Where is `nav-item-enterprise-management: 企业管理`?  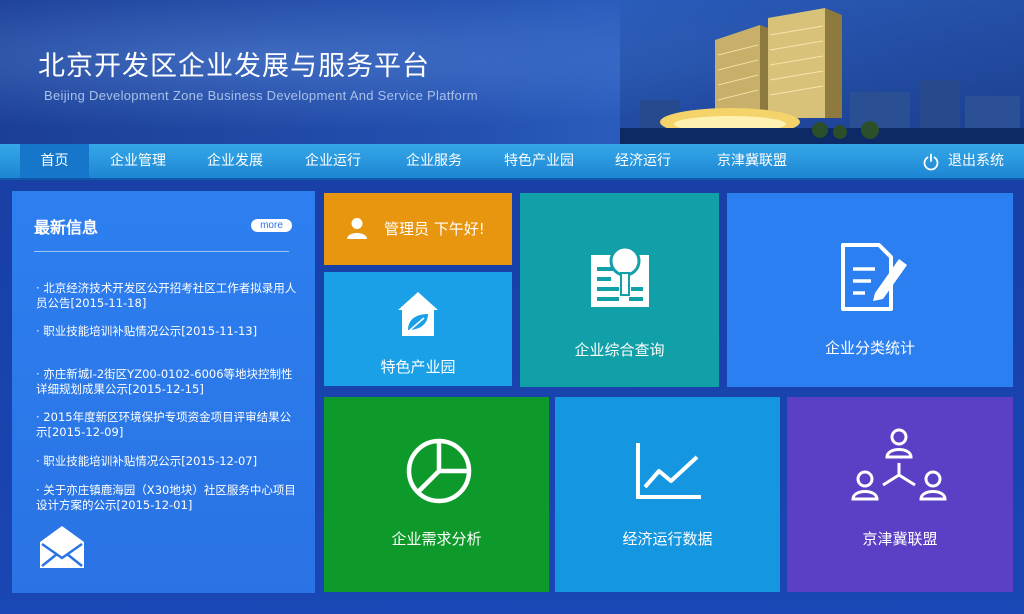 nav-item-enterprise-management: 企业管理 is located at coordinates (138, 161).